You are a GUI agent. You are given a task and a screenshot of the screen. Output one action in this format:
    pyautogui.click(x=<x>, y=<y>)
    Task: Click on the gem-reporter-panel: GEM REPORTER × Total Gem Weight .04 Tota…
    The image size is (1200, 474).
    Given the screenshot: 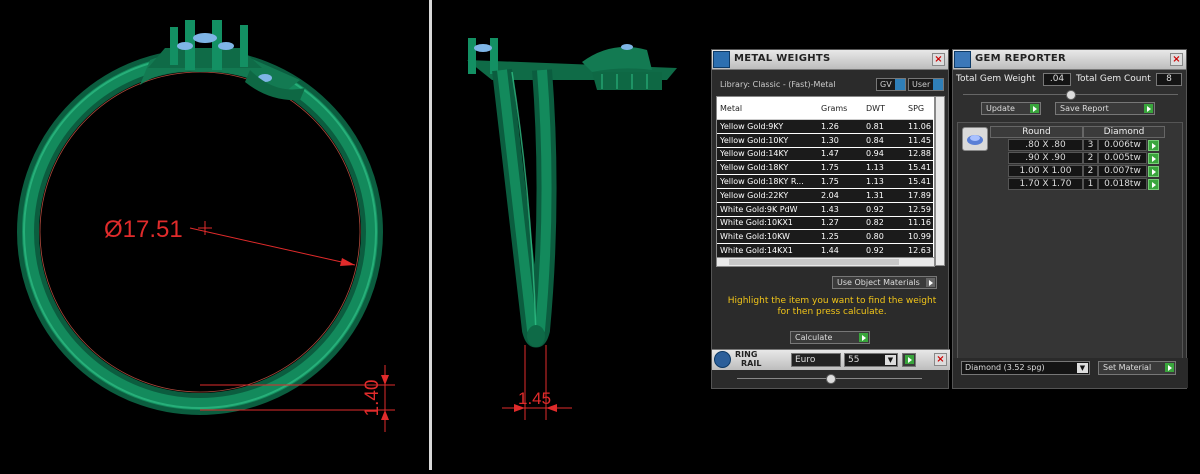 What is the action you would take?
    pyautogui.click(x=1070, y=219)
    